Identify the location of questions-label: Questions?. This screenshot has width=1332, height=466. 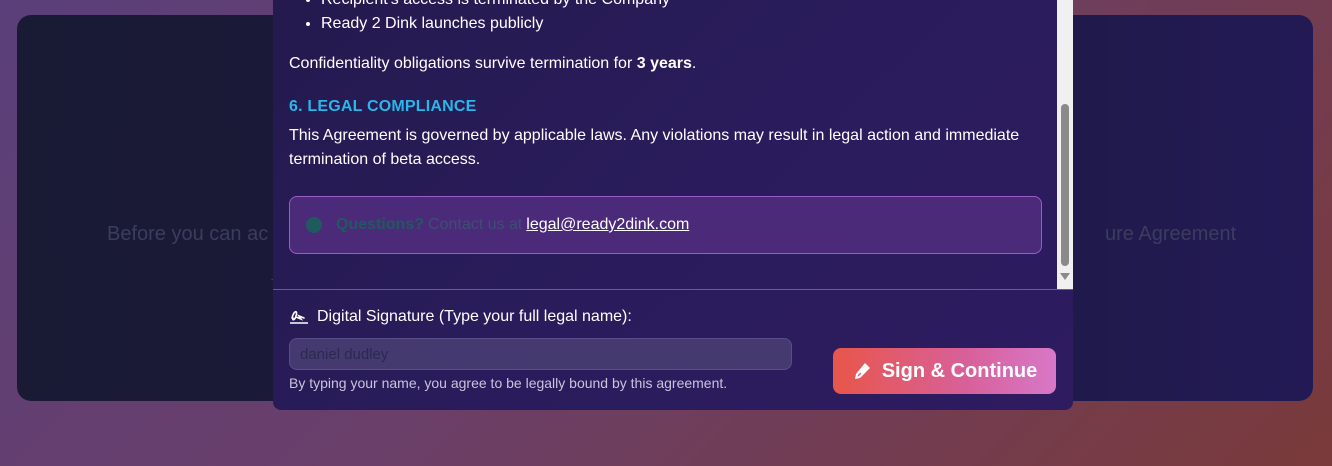
(380, 224).